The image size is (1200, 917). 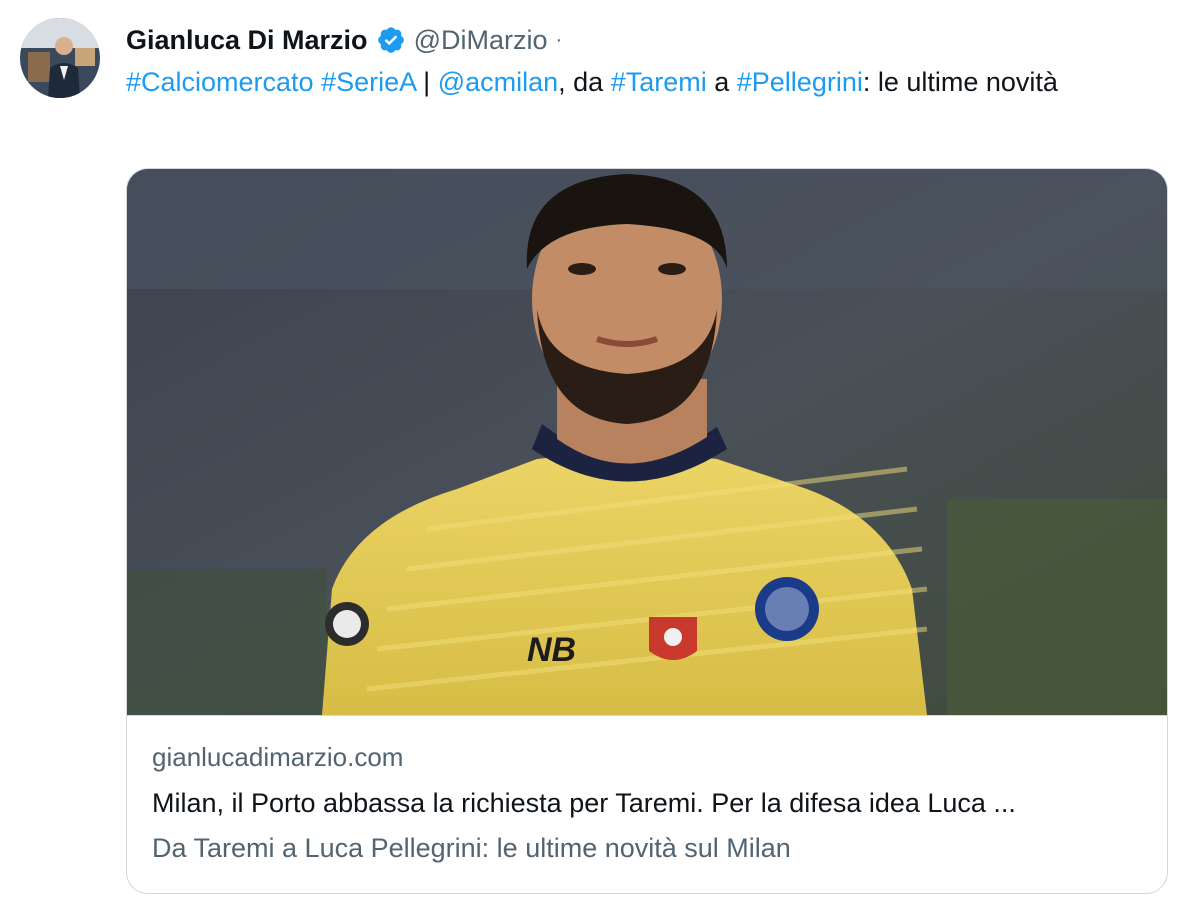 What do you see at coordinates (584, 82) in the screenshot?
I see `tweet-text-segment: , da` at bounding box center [584, 82].